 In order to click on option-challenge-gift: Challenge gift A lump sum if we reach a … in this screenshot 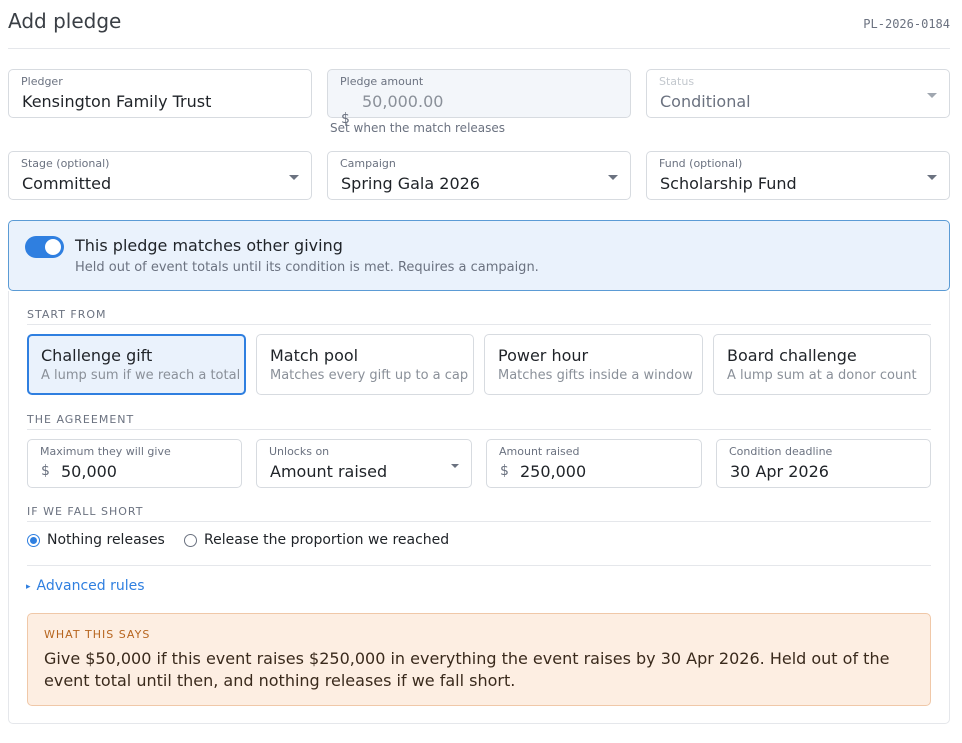, I will do `click(136, 364)`.